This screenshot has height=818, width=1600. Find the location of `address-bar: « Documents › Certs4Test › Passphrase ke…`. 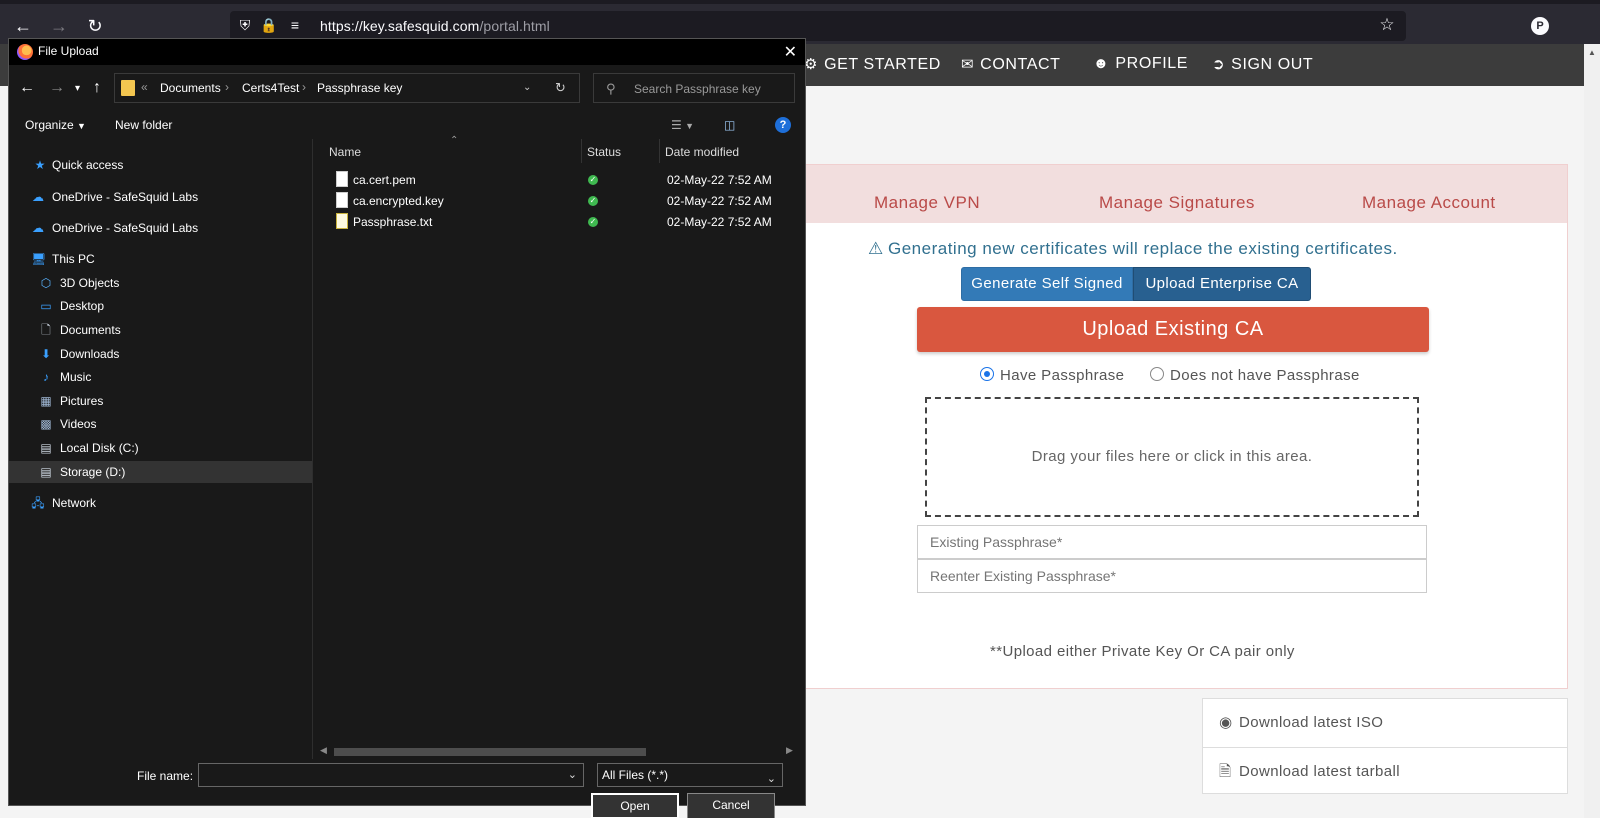

address-bar: « Documents › Certs4Test › Passphrase ke… is located at coordinates (347, 88).